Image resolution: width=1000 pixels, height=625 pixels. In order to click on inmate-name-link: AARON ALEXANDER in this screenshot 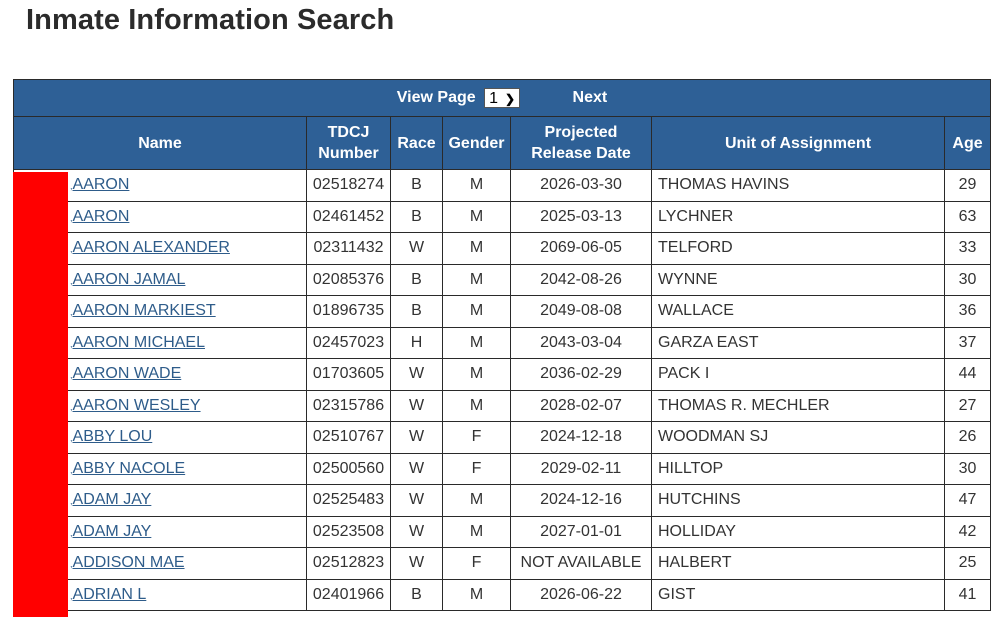, I will do `click(151, 247)`.